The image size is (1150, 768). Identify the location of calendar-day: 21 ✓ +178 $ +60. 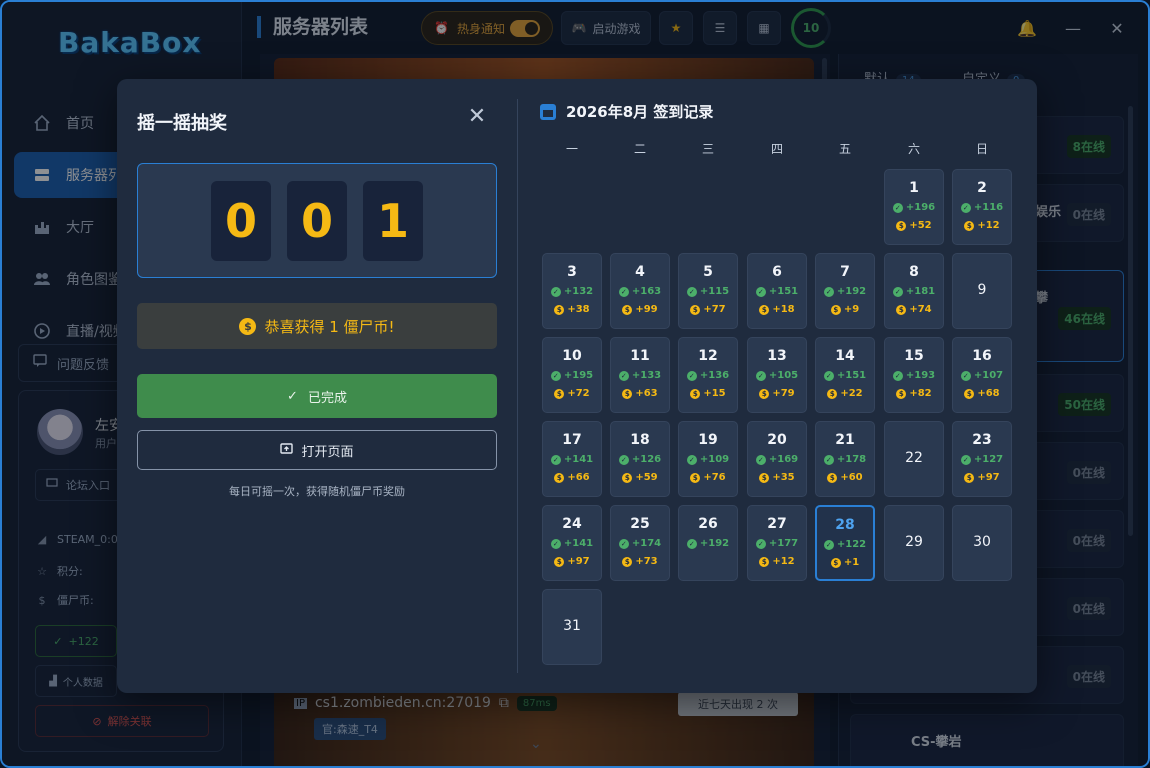
(845, 459).